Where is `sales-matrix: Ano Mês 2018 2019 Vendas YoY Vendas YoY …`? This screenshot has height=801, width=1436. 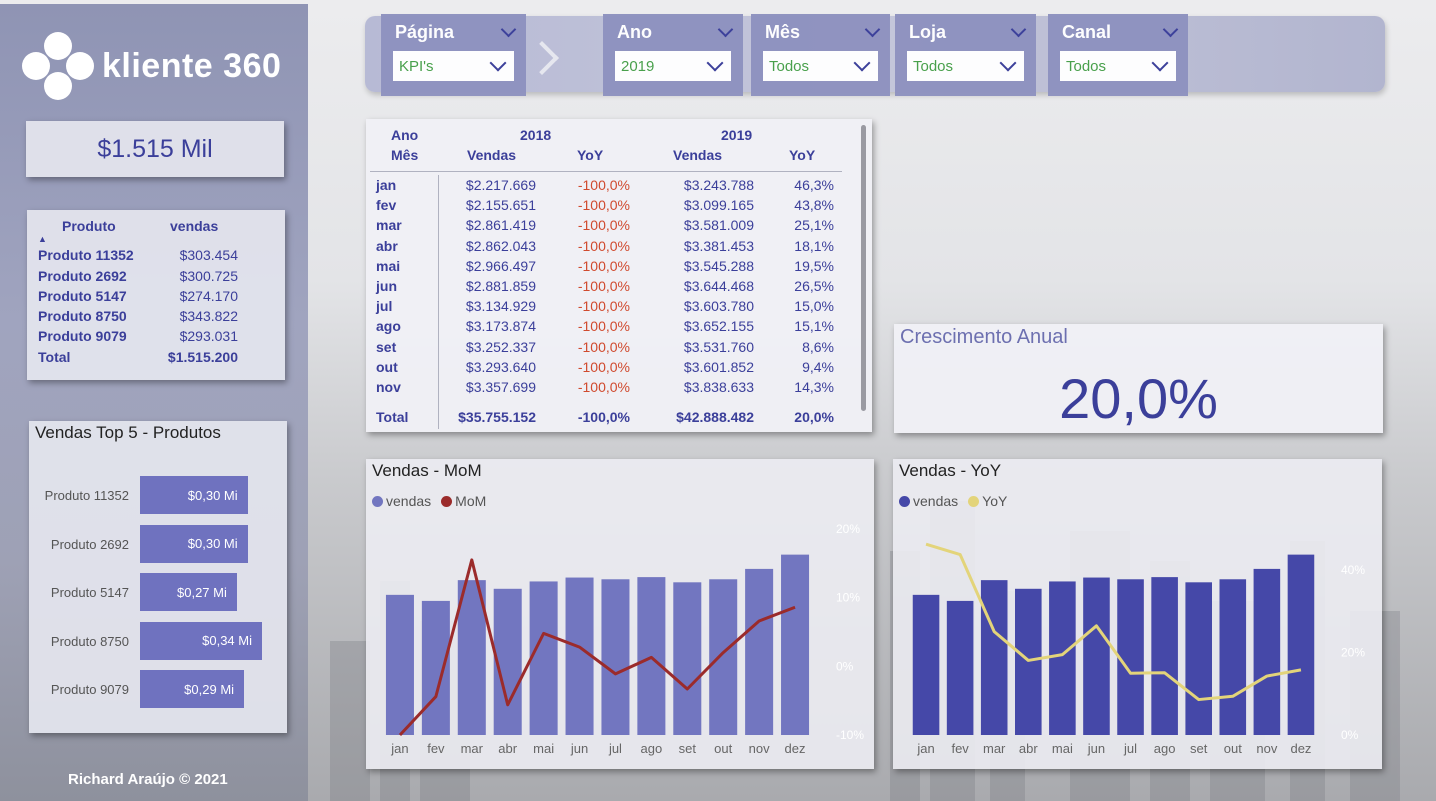
sales-matrix: Ano Mês 2018 2019 Vendas YoY Vendas YoY … is located at coordinates (619, 275).